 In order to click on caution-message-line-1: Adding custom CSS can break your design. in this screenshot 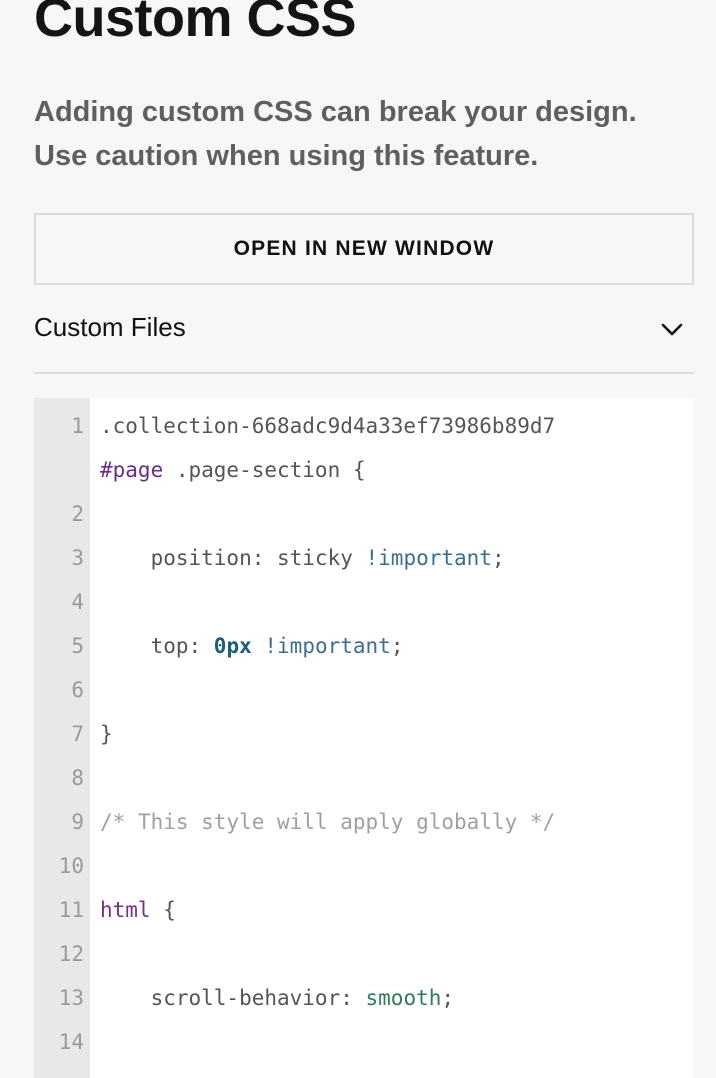, I will do `click(335, 112)`.